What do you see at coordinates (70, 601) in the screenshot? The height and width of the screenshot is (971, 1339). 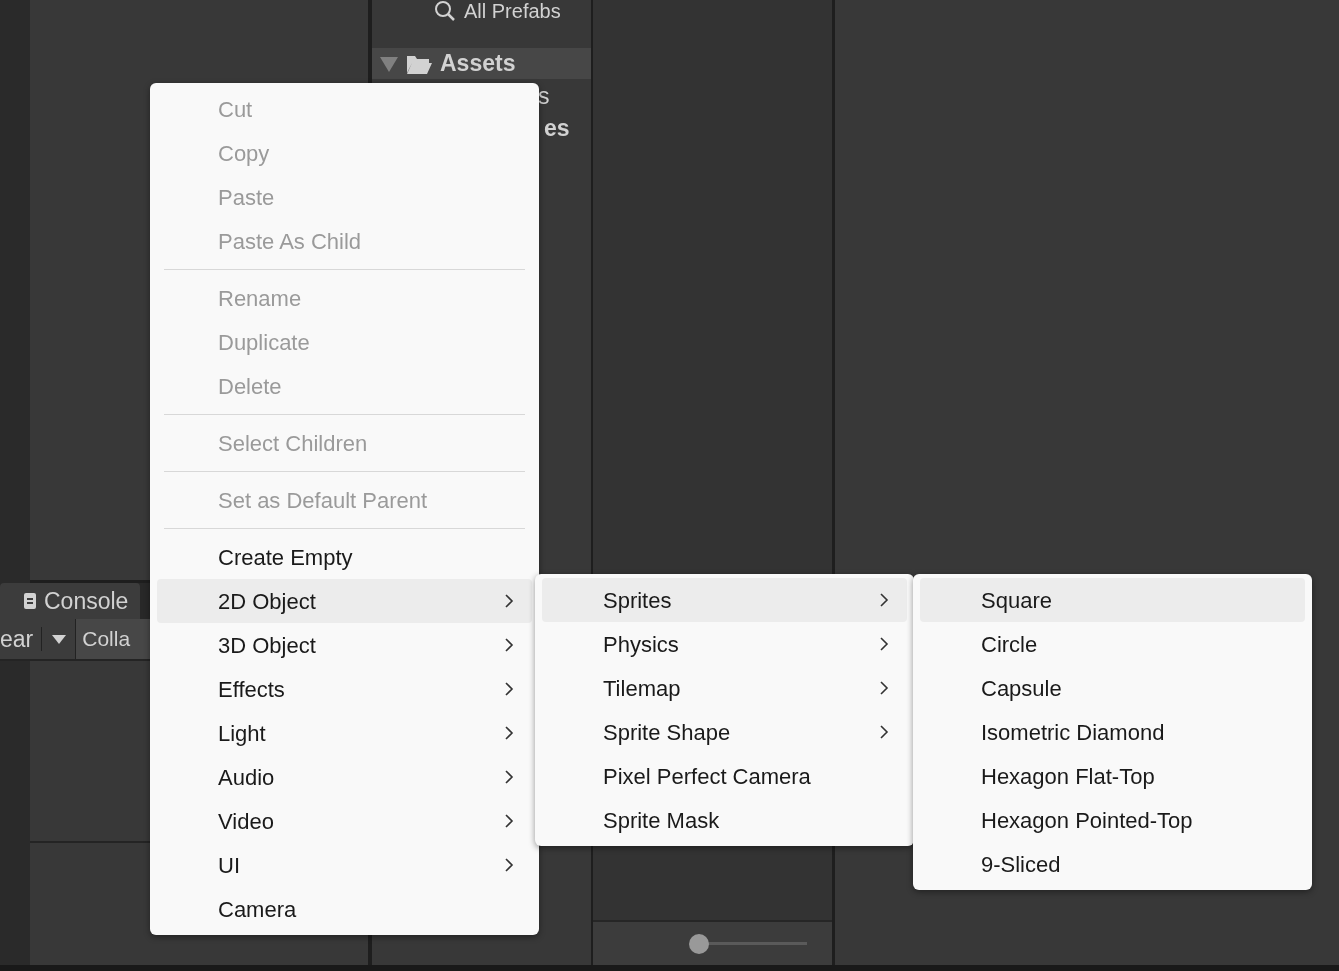 I see `console-tab: Console` at bounding box center [70, 601].